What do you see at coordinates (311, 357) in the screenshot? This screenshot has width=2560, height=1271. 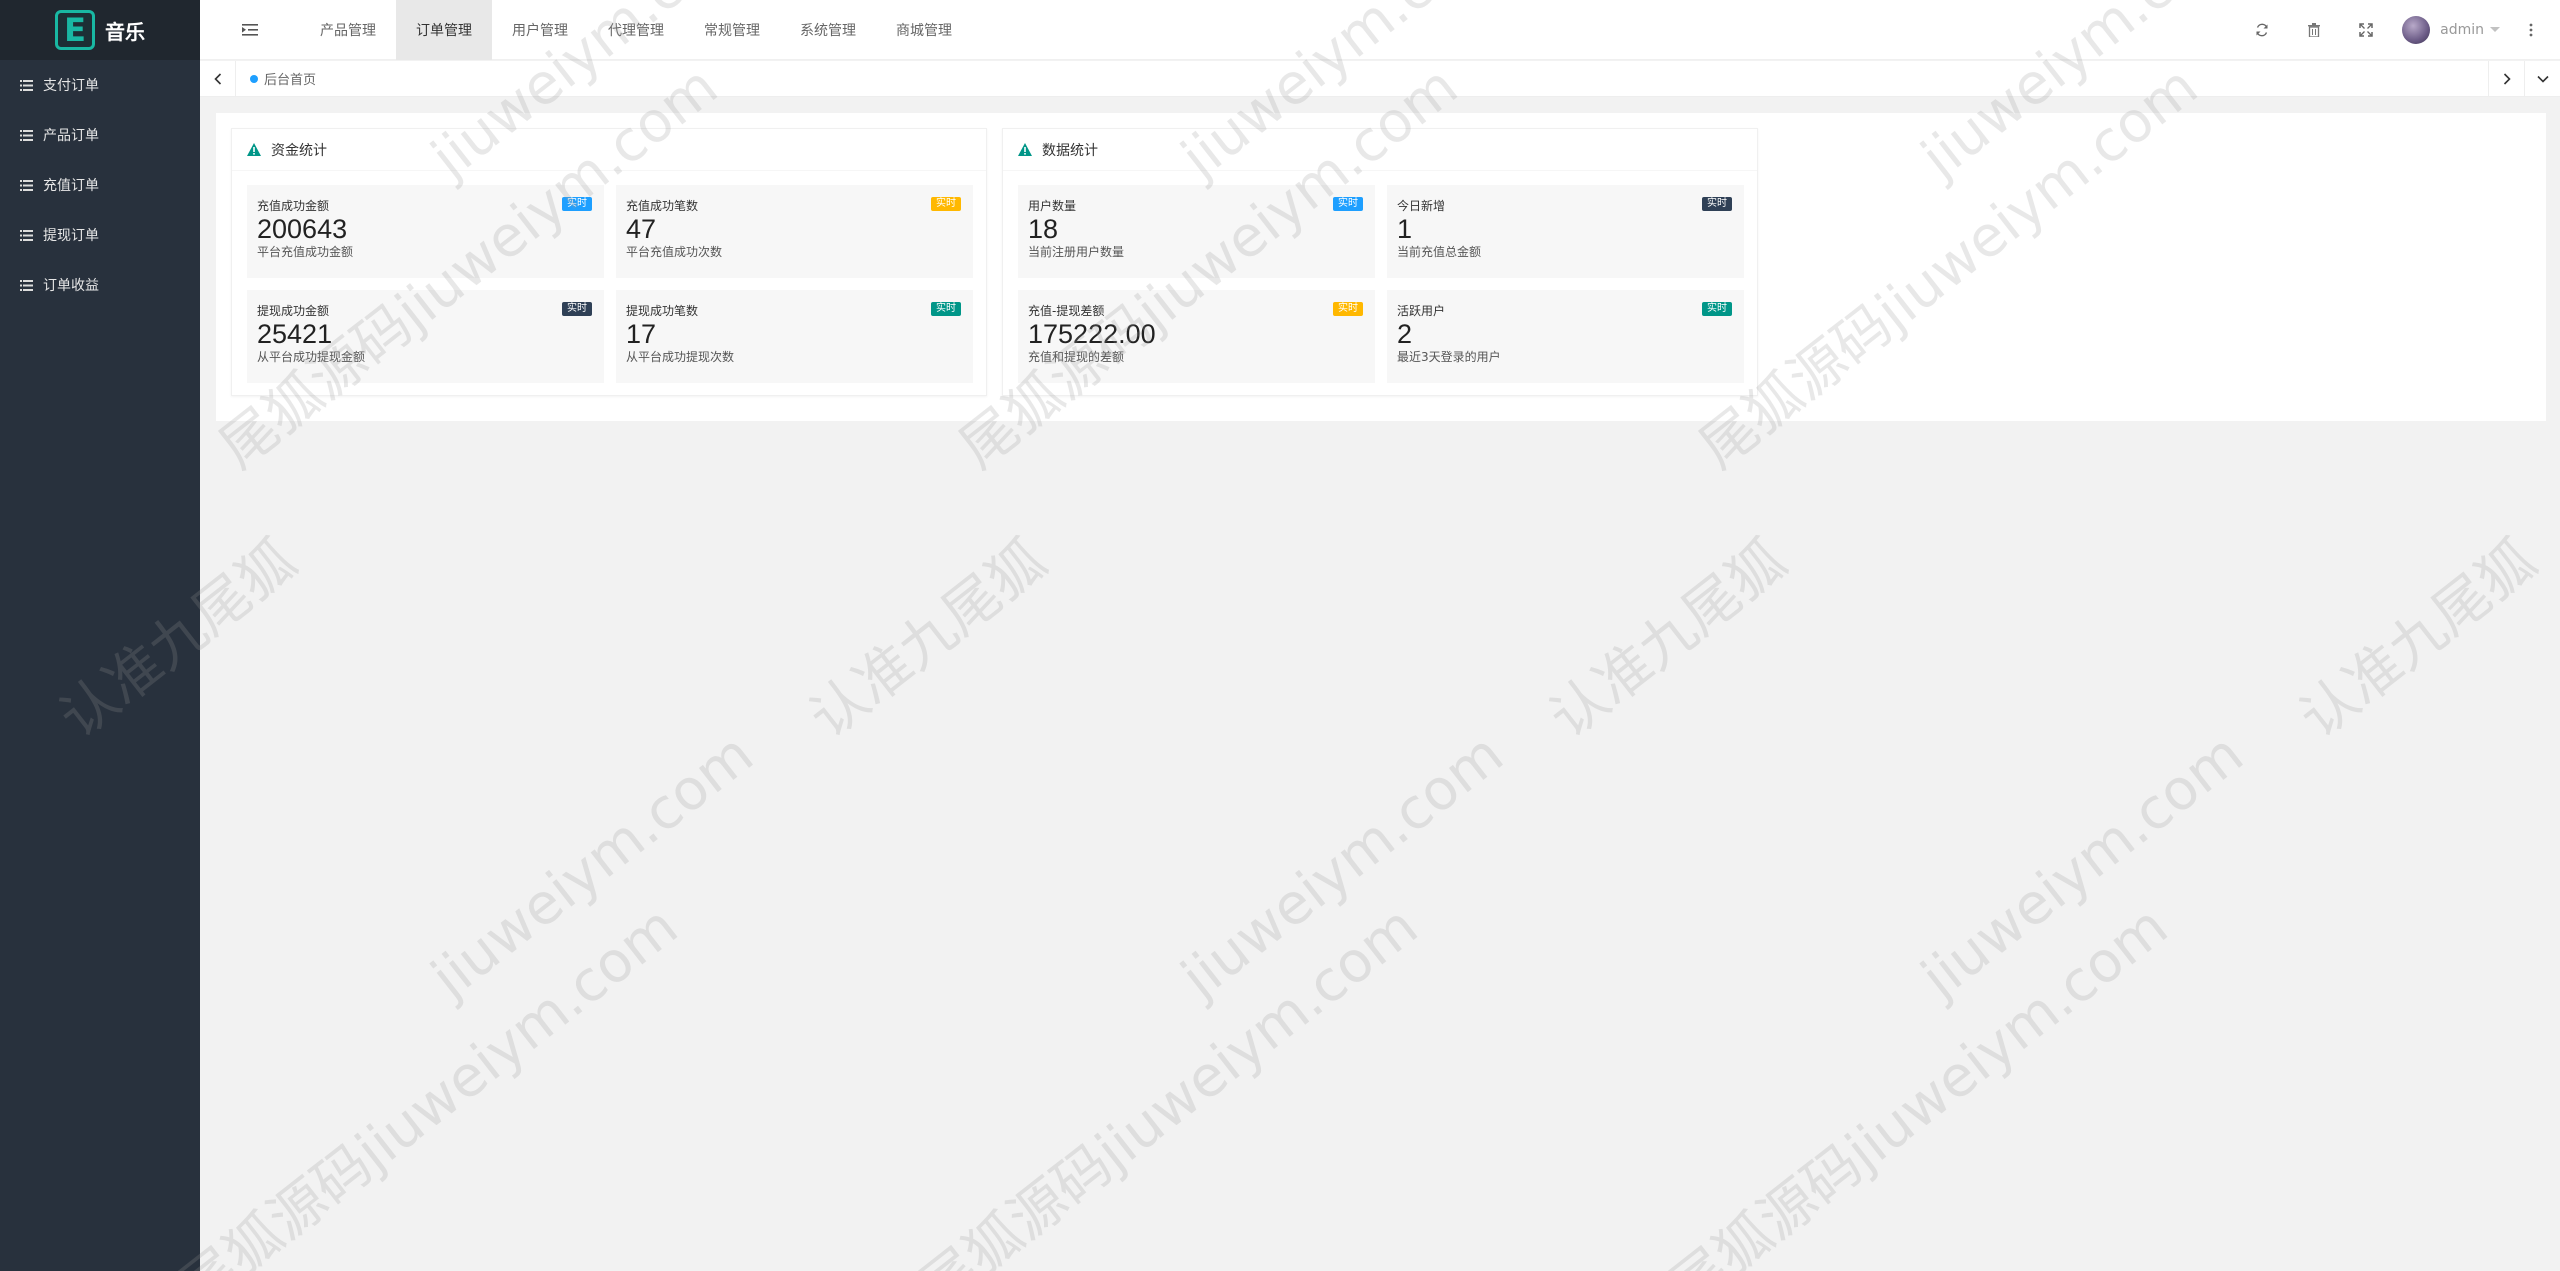 I see `stat-desc: 从平台成功提现金额` at bounding box center [311, 357].